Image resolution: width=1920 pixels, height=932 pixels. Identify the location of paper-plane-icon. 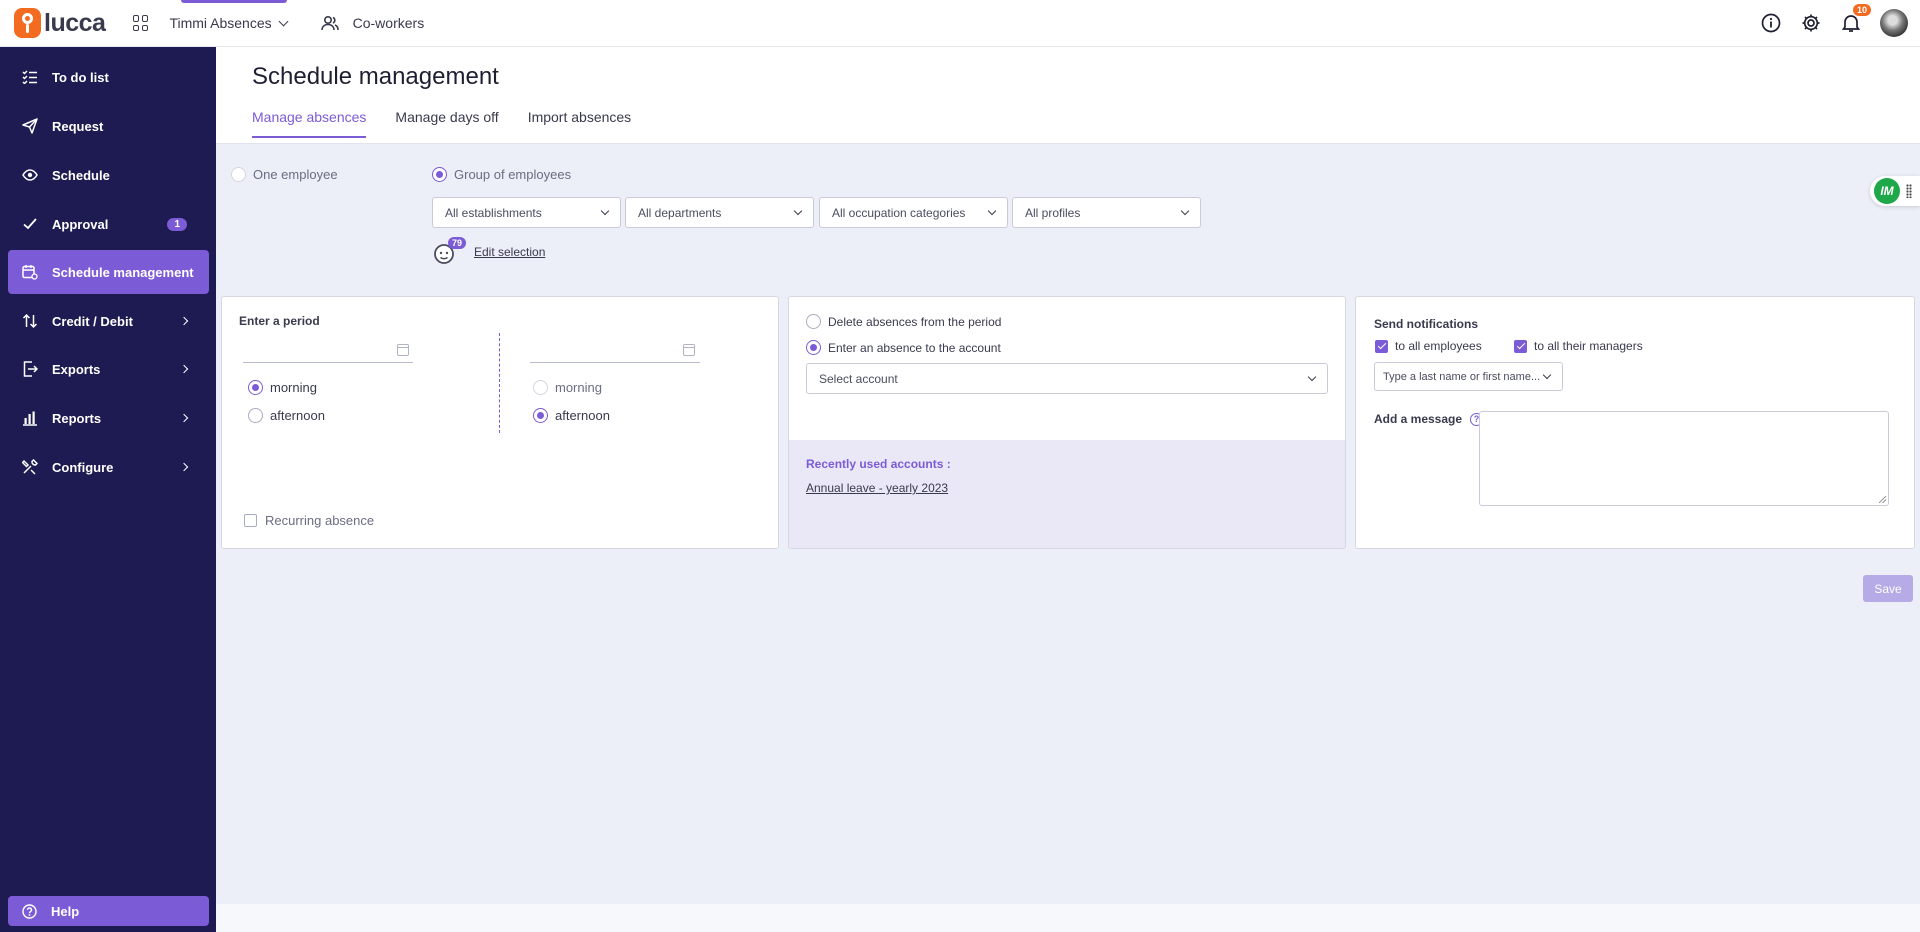
(30, 126).